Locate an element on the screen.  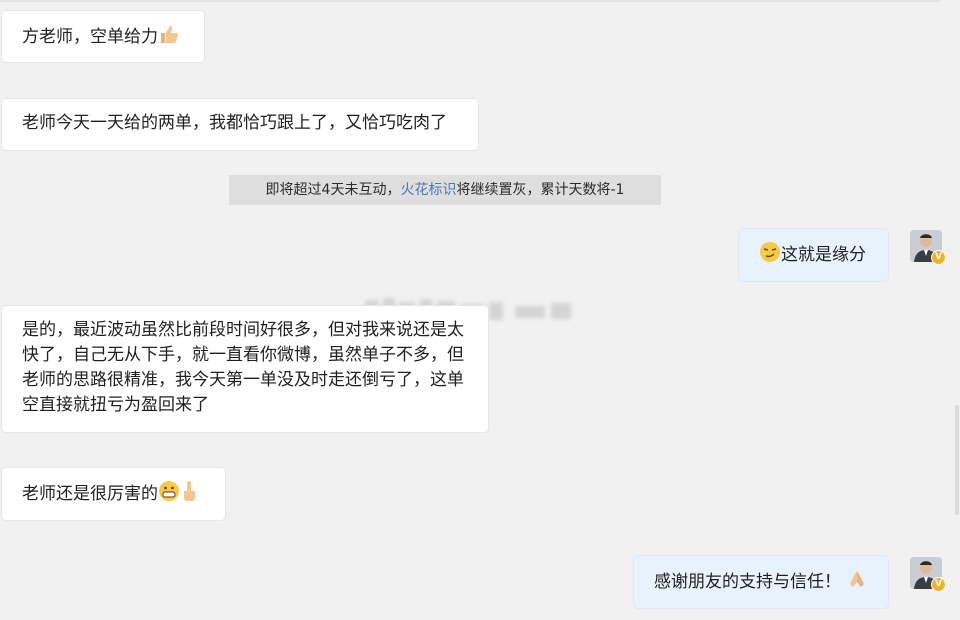
scrollbar is located at coordinates (957, 460).